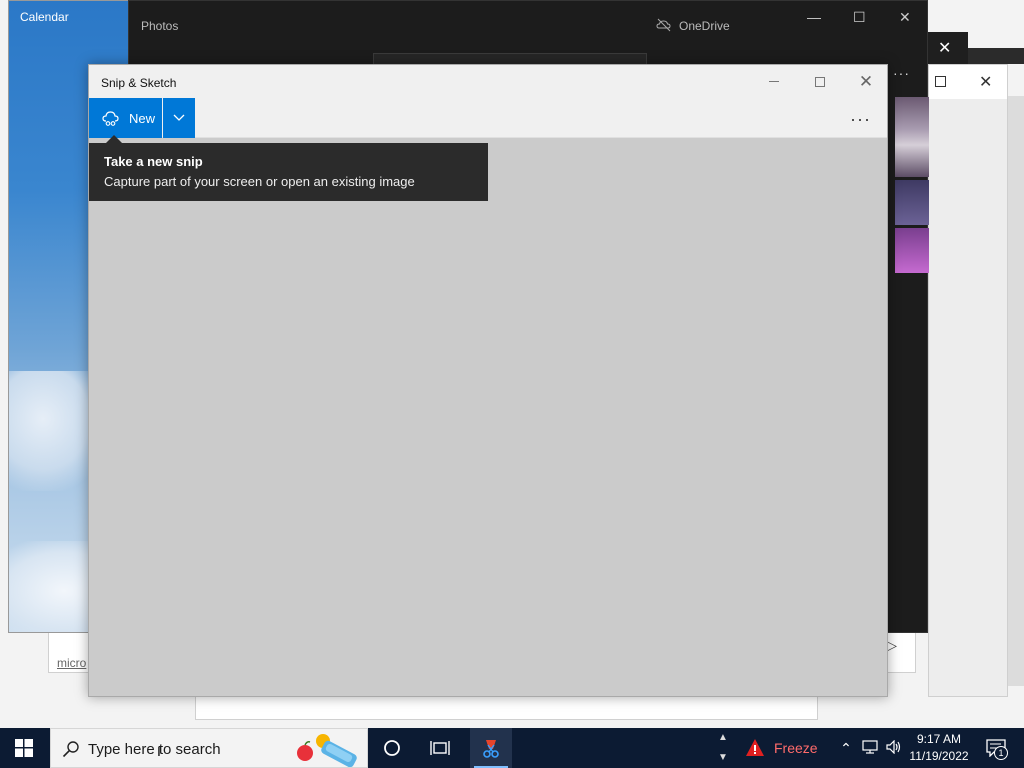  I want to click on minimize-icon: —, so click(814, 17).